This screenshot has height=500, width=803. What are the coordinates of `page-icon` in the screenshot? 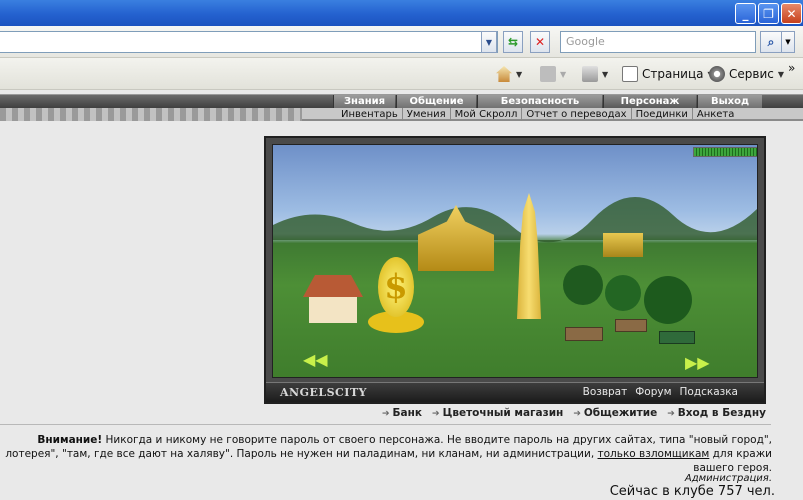 It's located at (630, 74).